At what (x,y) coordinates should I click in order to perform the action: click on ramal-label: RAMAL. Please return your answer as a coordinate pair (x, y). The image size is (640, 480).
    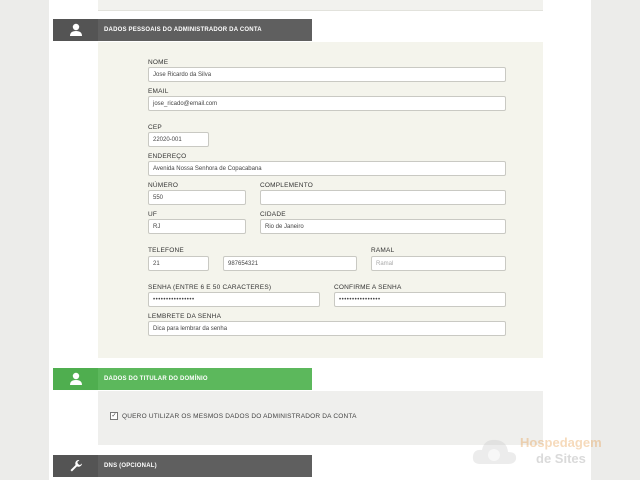
    Looking at the image, I should click on (383, 250).